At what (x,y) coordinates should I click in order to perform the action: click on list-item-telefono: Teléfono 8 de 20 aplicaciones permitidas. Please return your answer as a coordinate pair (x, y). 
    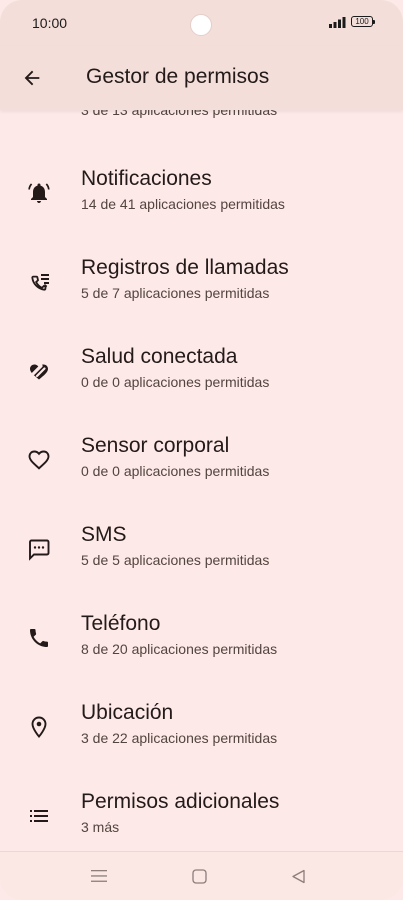
    Looking at the image, I should click on (201, 640).